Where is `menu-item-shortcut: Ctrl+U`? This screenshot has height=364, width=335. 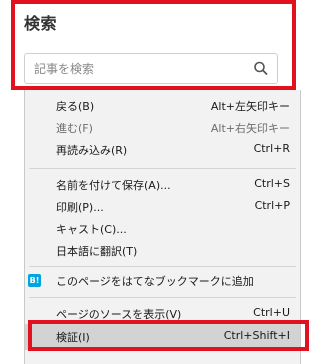 menu-item-shortcut: Ctrl+U is located at coordinates (271, 312).